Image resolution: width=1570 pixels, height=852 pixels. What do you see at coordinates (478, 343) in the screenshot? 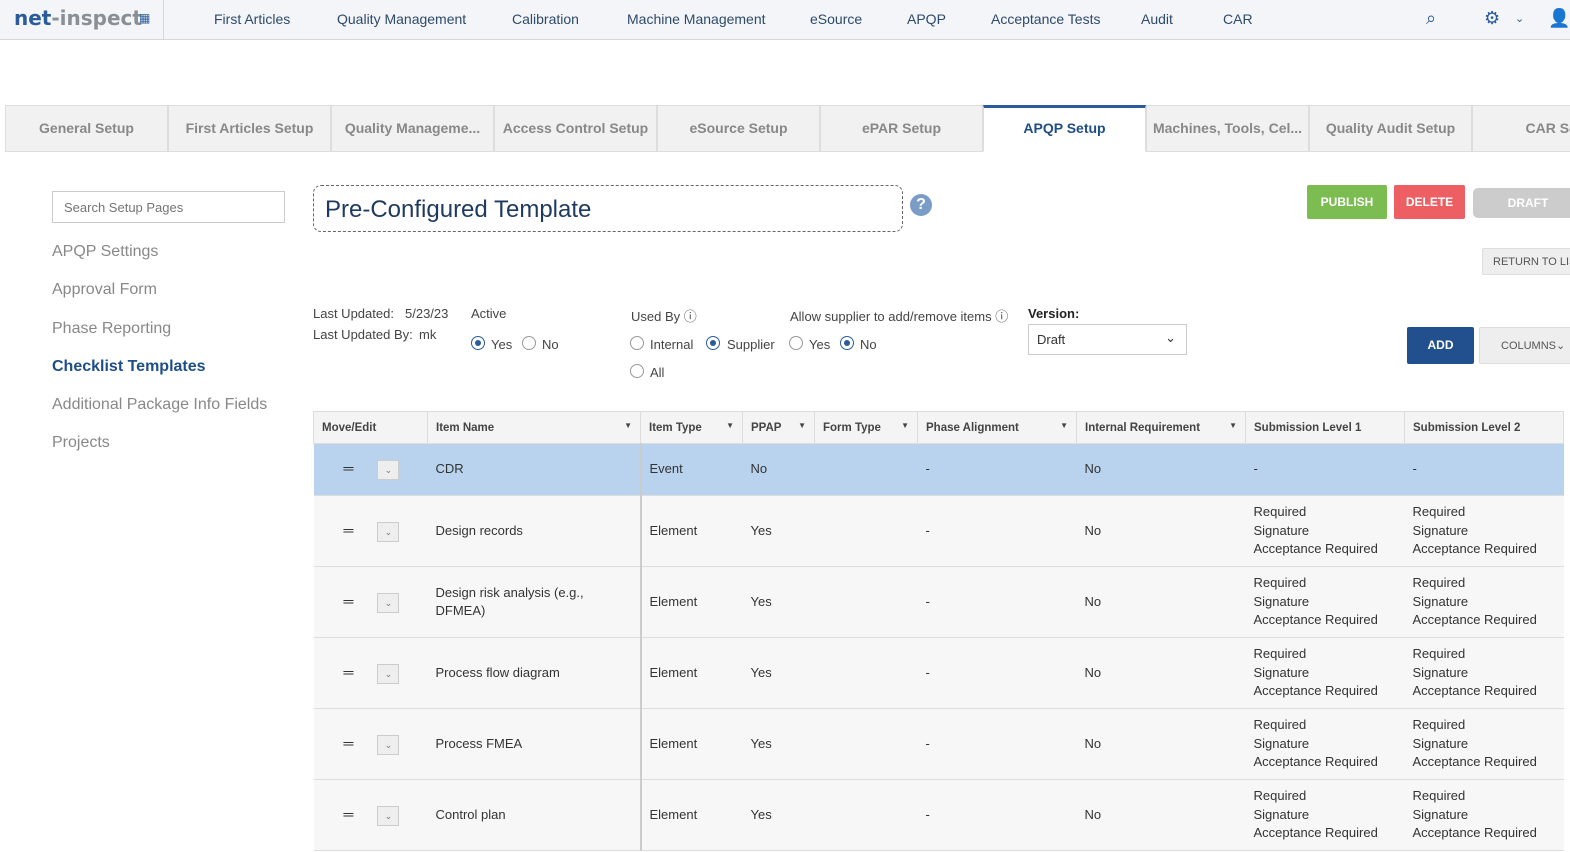
I see `active-yes-radio` at bounding box center [478, 343].